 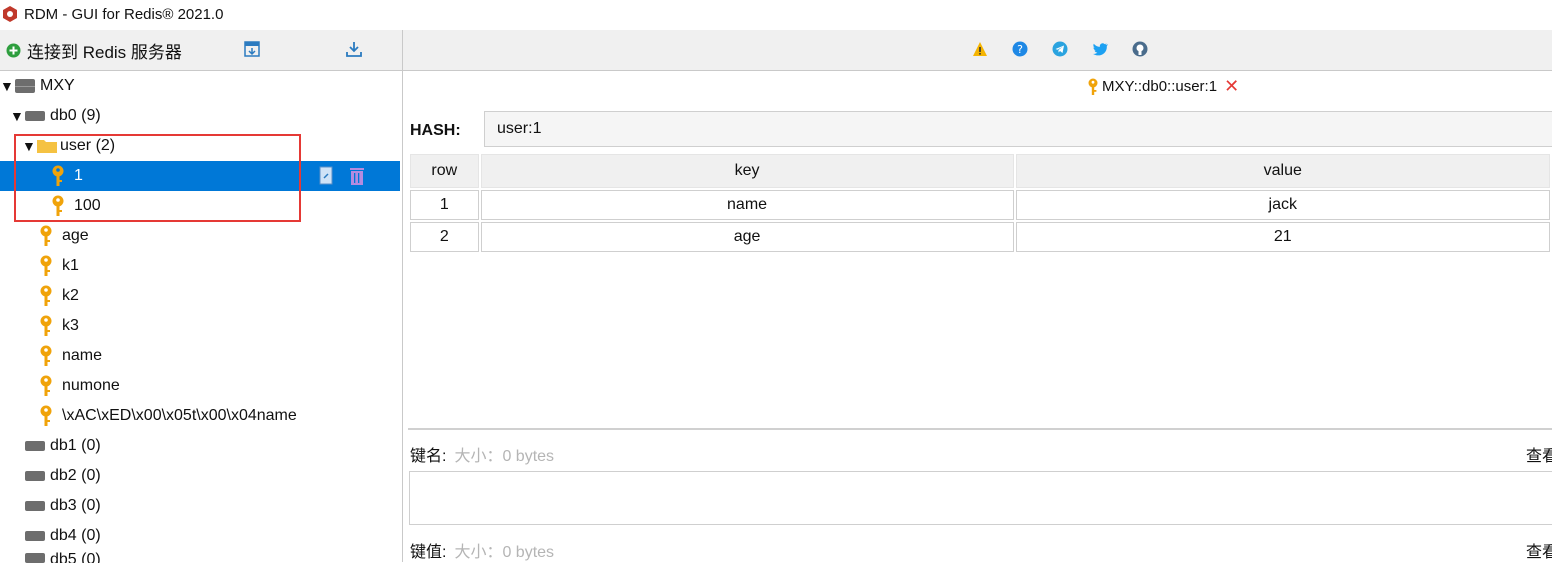 What do you see at coordinates (200, 206) in the screenshot?
I see `tree-key: 100` at bounding box center [200, 206].